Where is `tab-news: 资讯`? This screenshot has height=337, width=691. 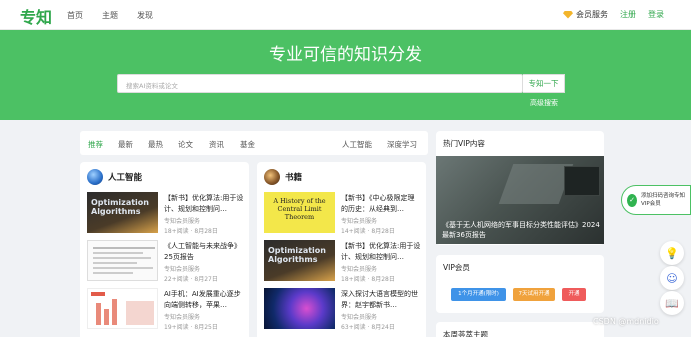 tab-news: 资讯 is located at coordinates (216, 144).